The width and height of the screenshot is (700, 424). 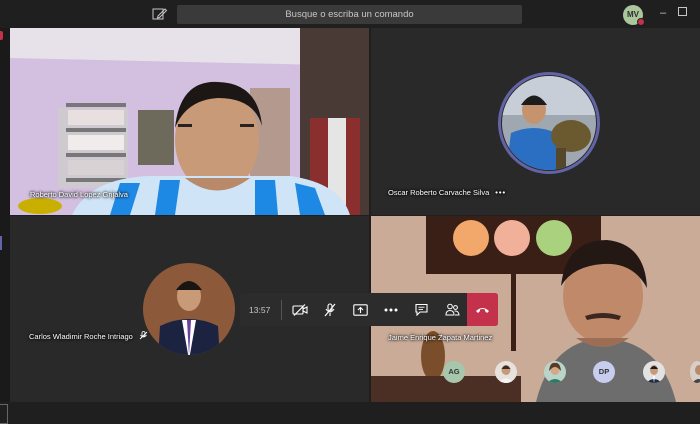 I want to click on hang-up-icon, so click(x=483, y=310).